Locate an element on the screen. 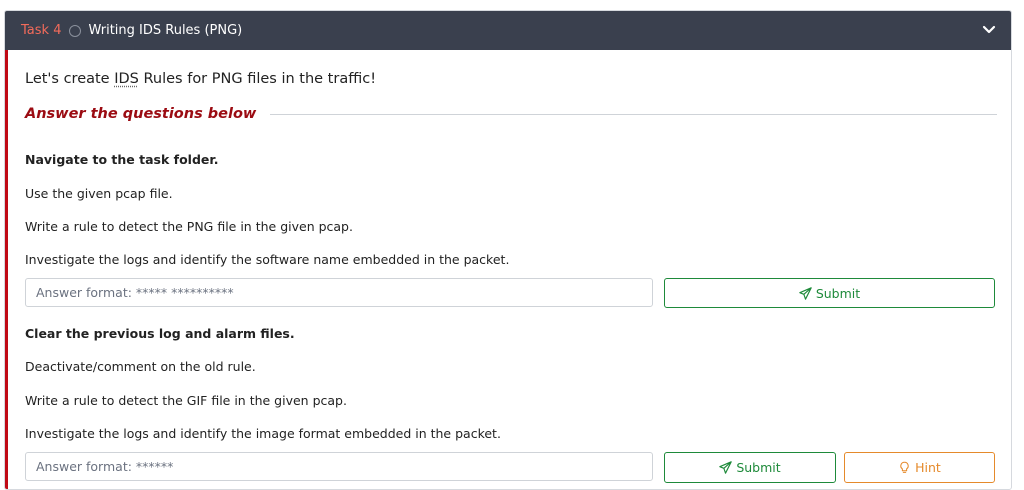  submit-button-2: Submit is located at coordinates (750, 467).